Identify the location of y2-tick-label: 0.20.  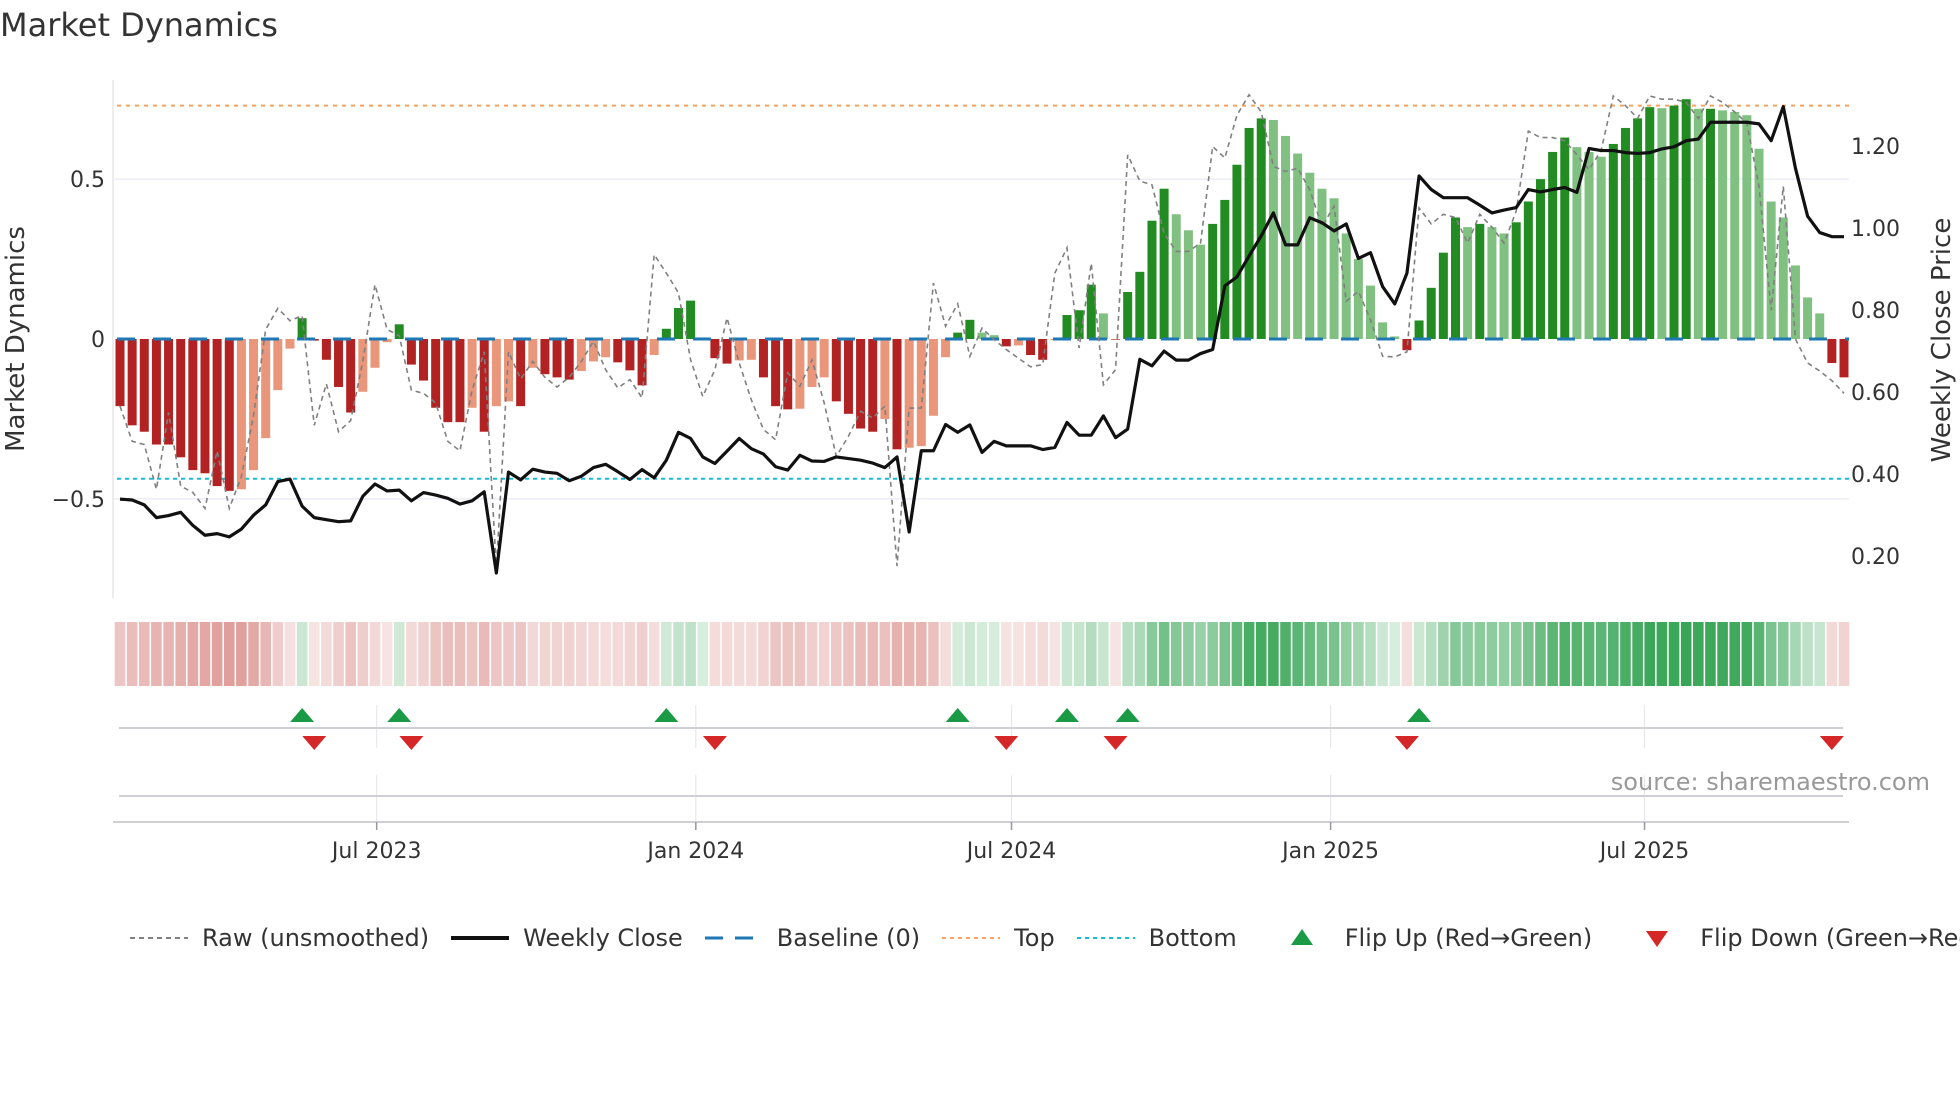
(1875, 557).